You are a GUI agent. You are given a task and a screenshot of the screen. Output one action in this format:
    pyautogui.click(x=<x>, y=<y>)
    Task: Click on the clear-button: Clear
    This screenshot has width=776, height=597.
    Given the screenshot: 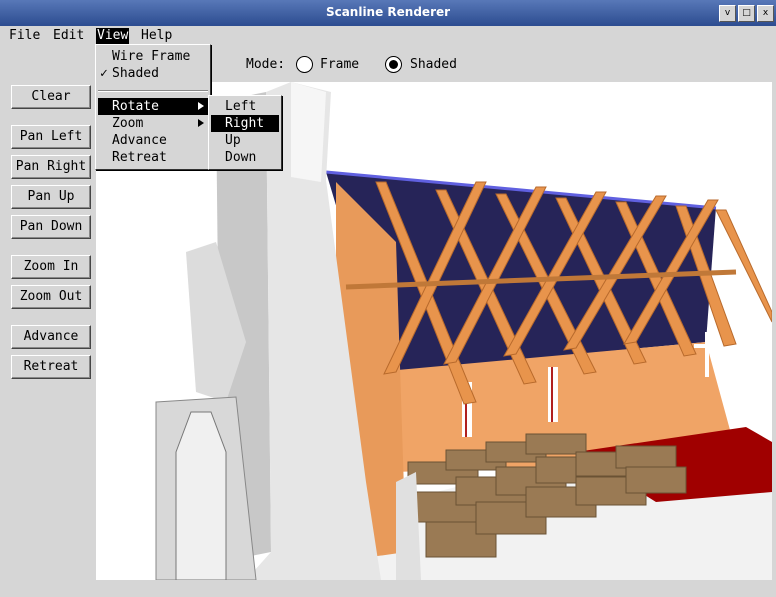 What is the action you would take?
    pyautogui.click(x=51, y=97)
    